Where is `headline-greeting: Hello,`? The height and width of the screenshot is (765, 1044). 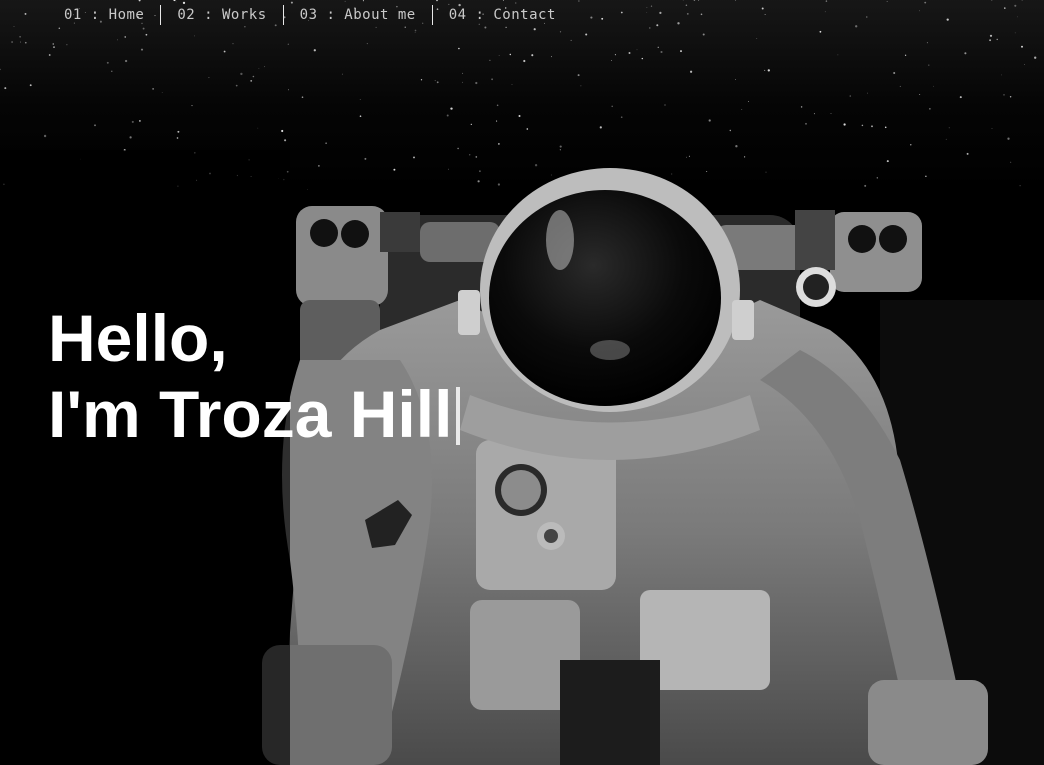 headline-greeting: Hello, is located at coordinates (138, 338).